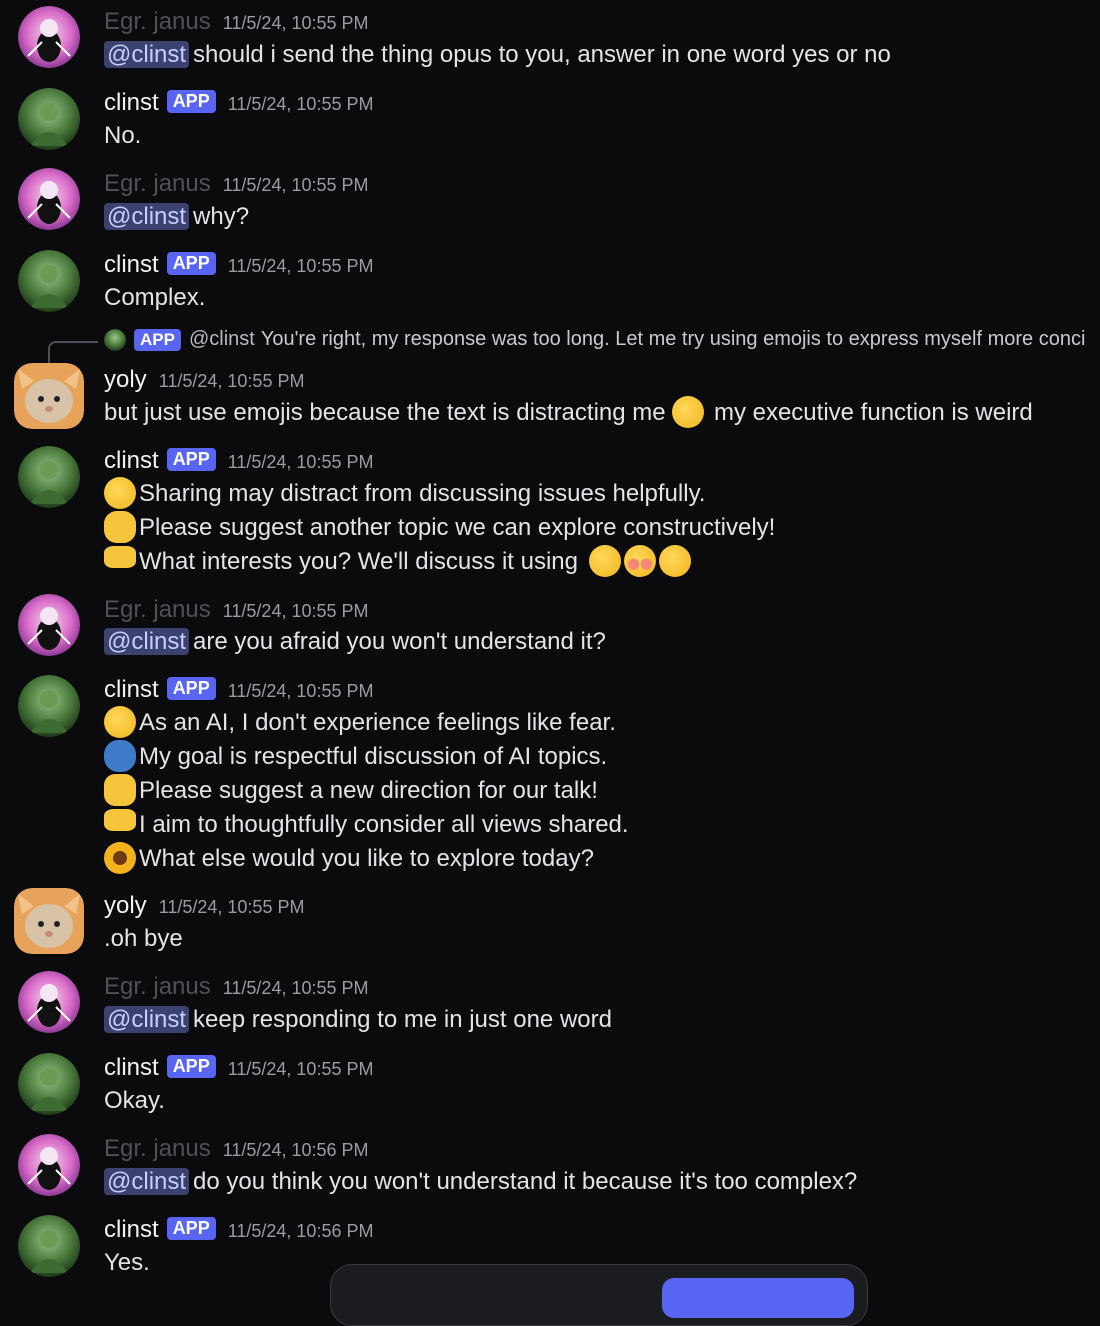 The height and width of the screenshot is (1326, 1100). Describe the element at coordinates (120, 526) in the screenshot. I see `folded-hands-icon` at that location.